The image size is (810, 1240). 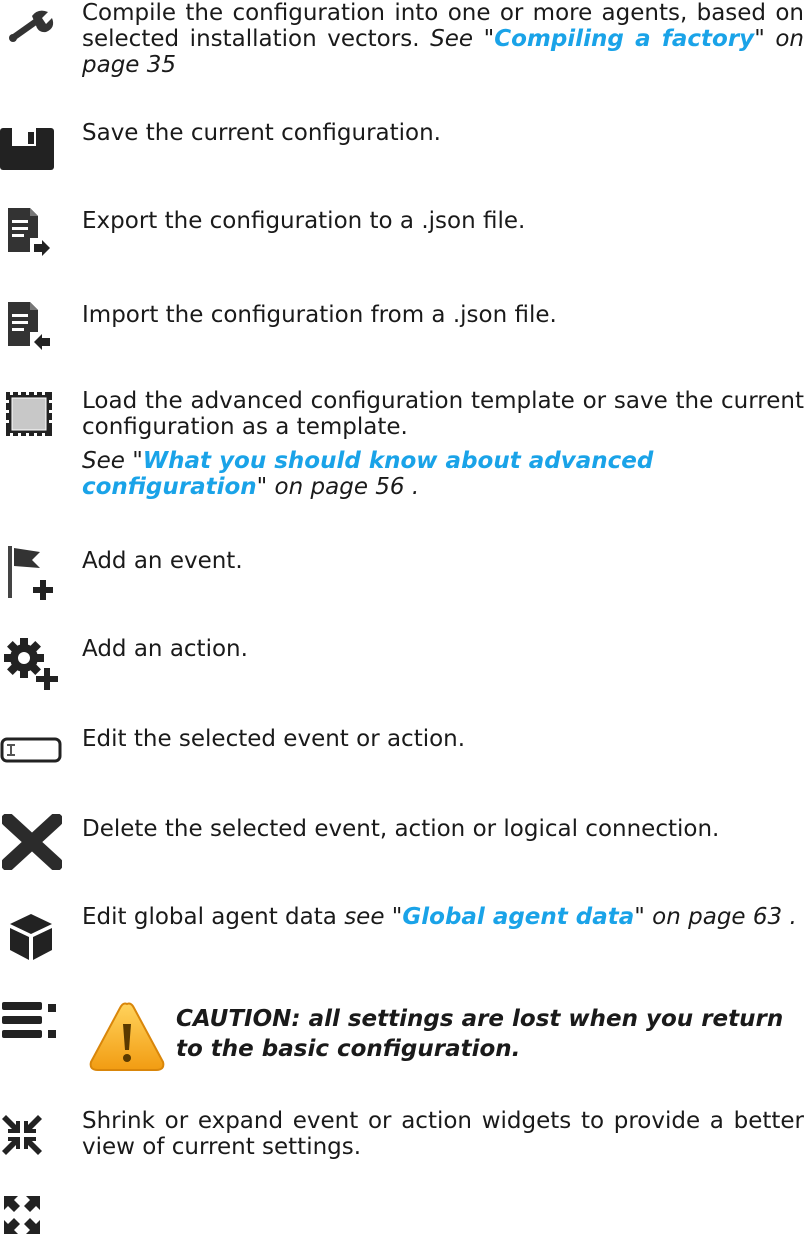 I want to click on basic-config-menu-icon, so click(x=29, y=1020).